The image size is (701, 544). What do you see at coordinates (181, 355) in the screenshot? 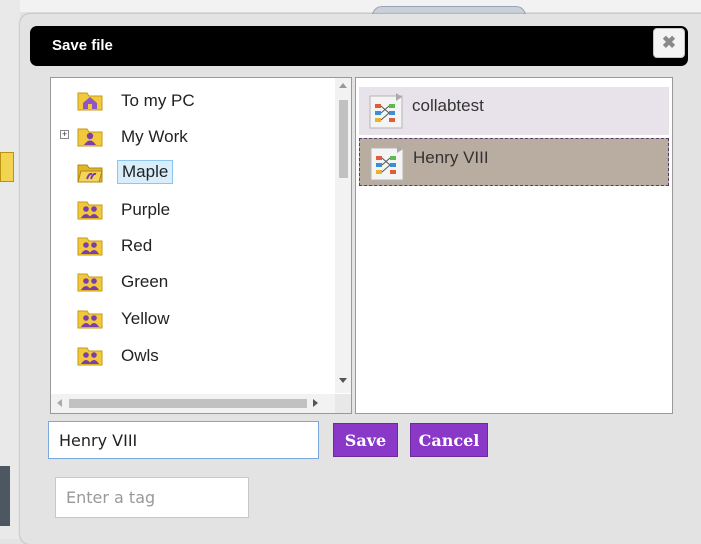
I see `tree-item-owls: Owls` at bounding box center [181, 355].